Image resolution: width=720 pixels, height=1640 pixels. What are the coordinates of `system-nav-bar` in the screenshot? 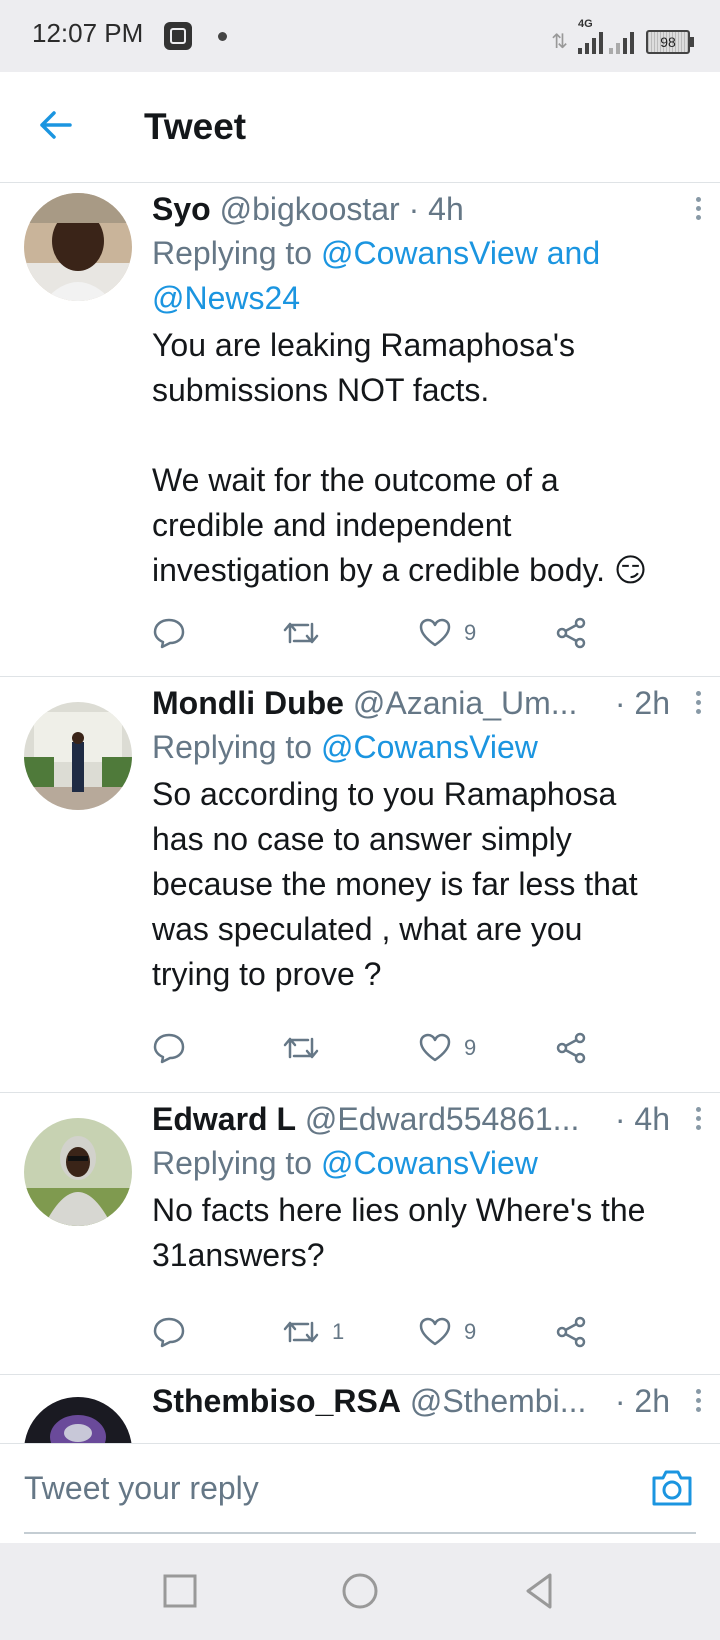 It's located at (360, 1591).